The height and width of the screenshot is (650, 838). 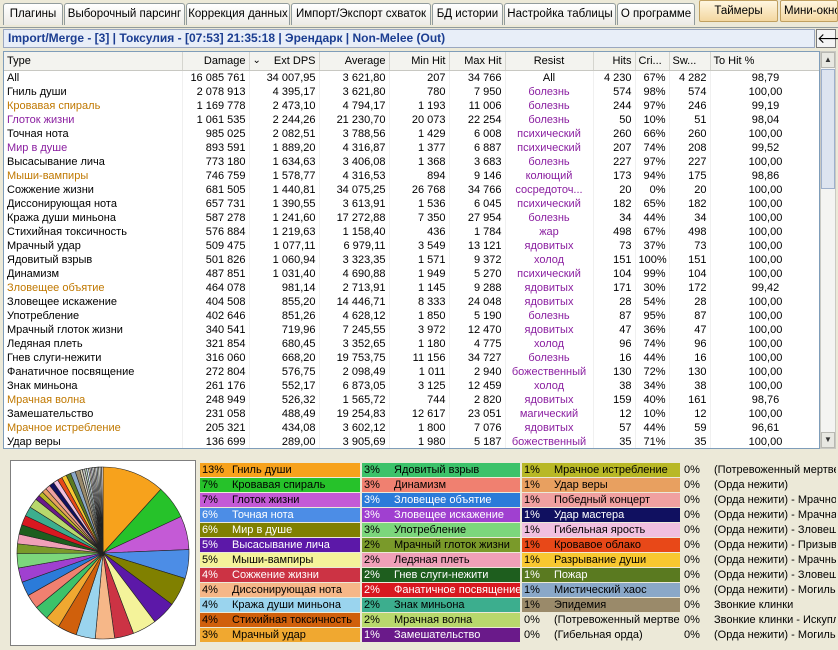 I want to click on legend-percent: 3%, so click(x=372, y=515).